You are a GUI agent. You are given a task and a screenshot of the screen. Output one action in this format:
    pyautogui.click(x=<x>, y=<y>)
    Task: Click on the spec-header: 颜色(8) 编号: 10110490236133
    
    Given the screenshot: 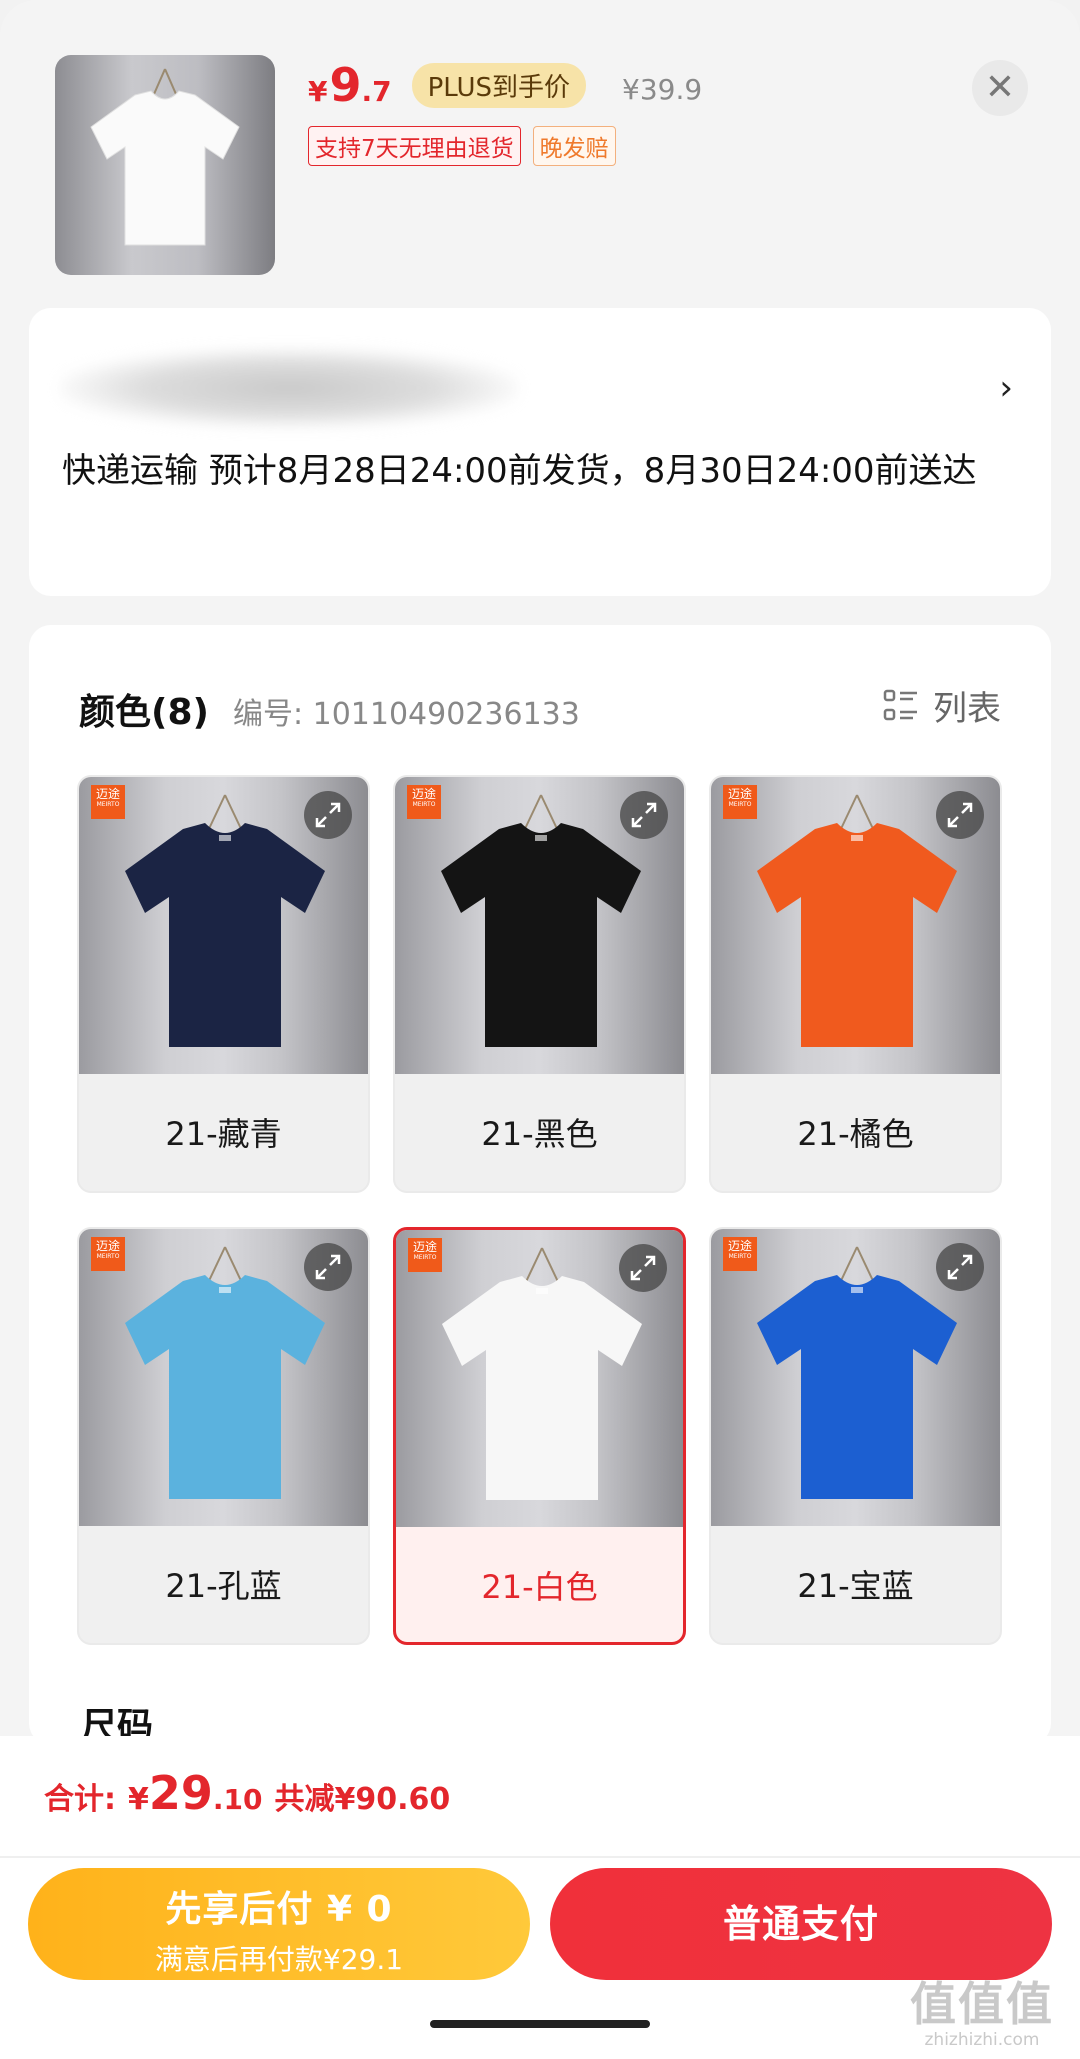 What is the action you would take?
    pyautogui.click(x=329, y=709)
    